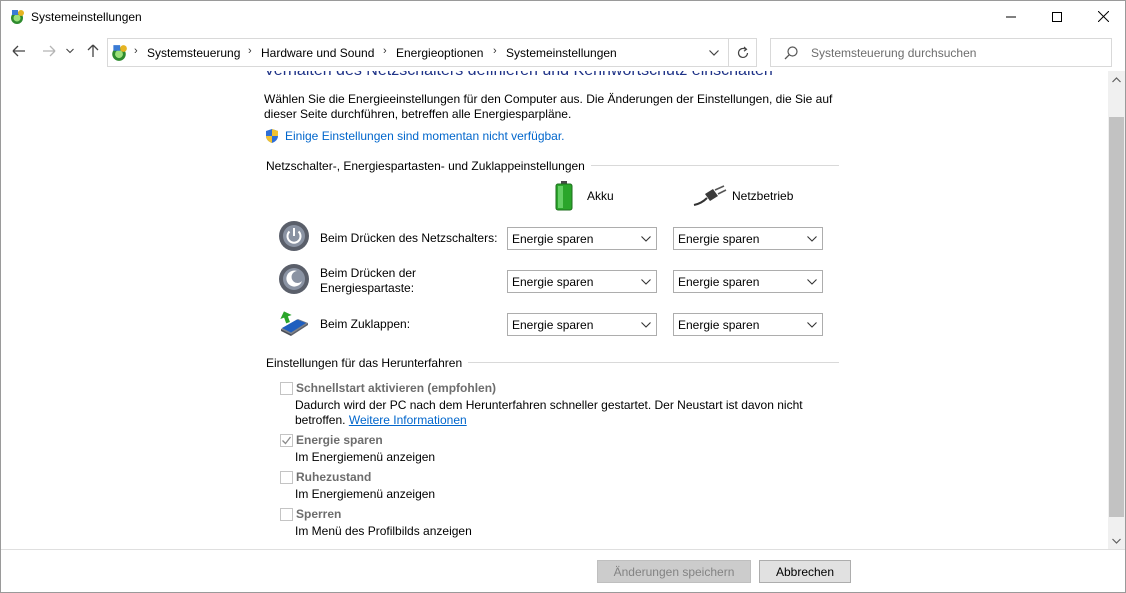 The image size is (1126, 593). Describe the element at coordinates (368, 280) in the screenshot. I see `sleep-button-action-label: Beim Drücken der Energiespartaste:` at that location.